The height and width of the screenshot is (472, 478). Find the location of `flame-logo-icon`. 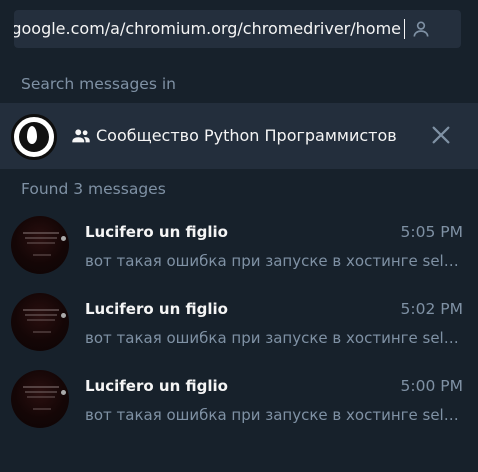

flame-logo-icon is located at coordinates (34, 137).